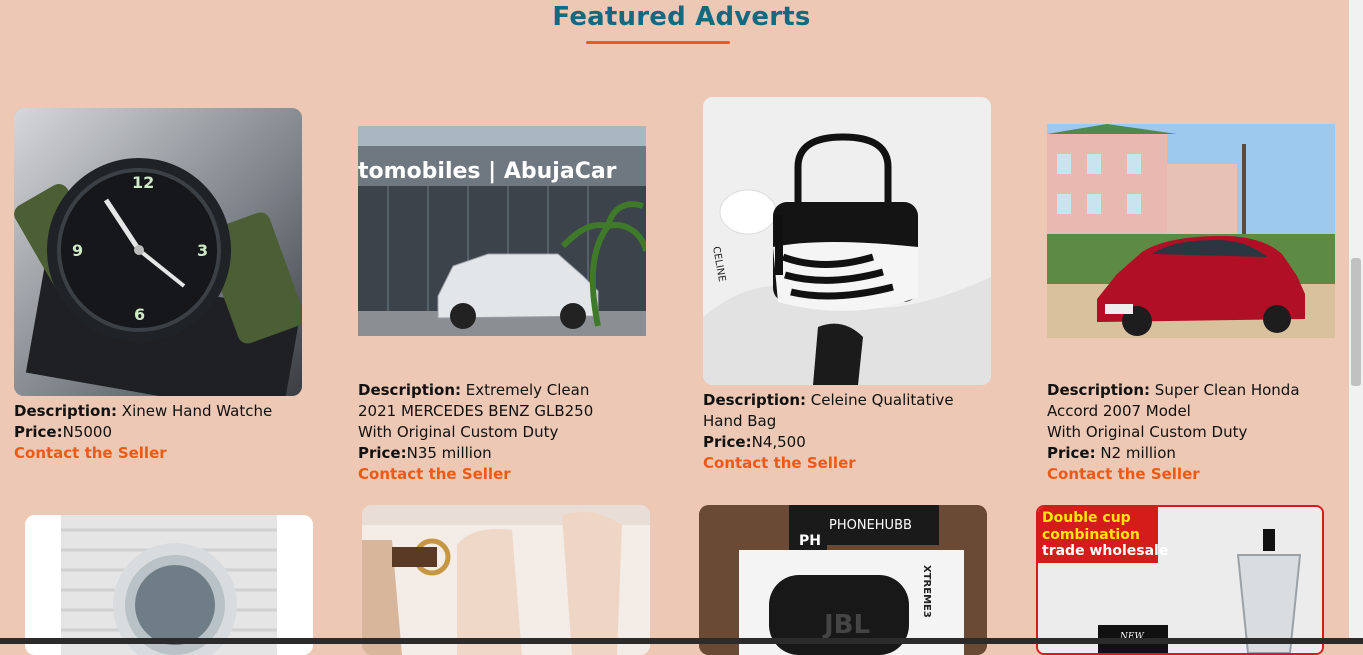 This screenshot has width=1363, height=655. Describe the element at coordinates (681, 17) in the screenshot. I see `section-title: Featured Adverts` at that location.